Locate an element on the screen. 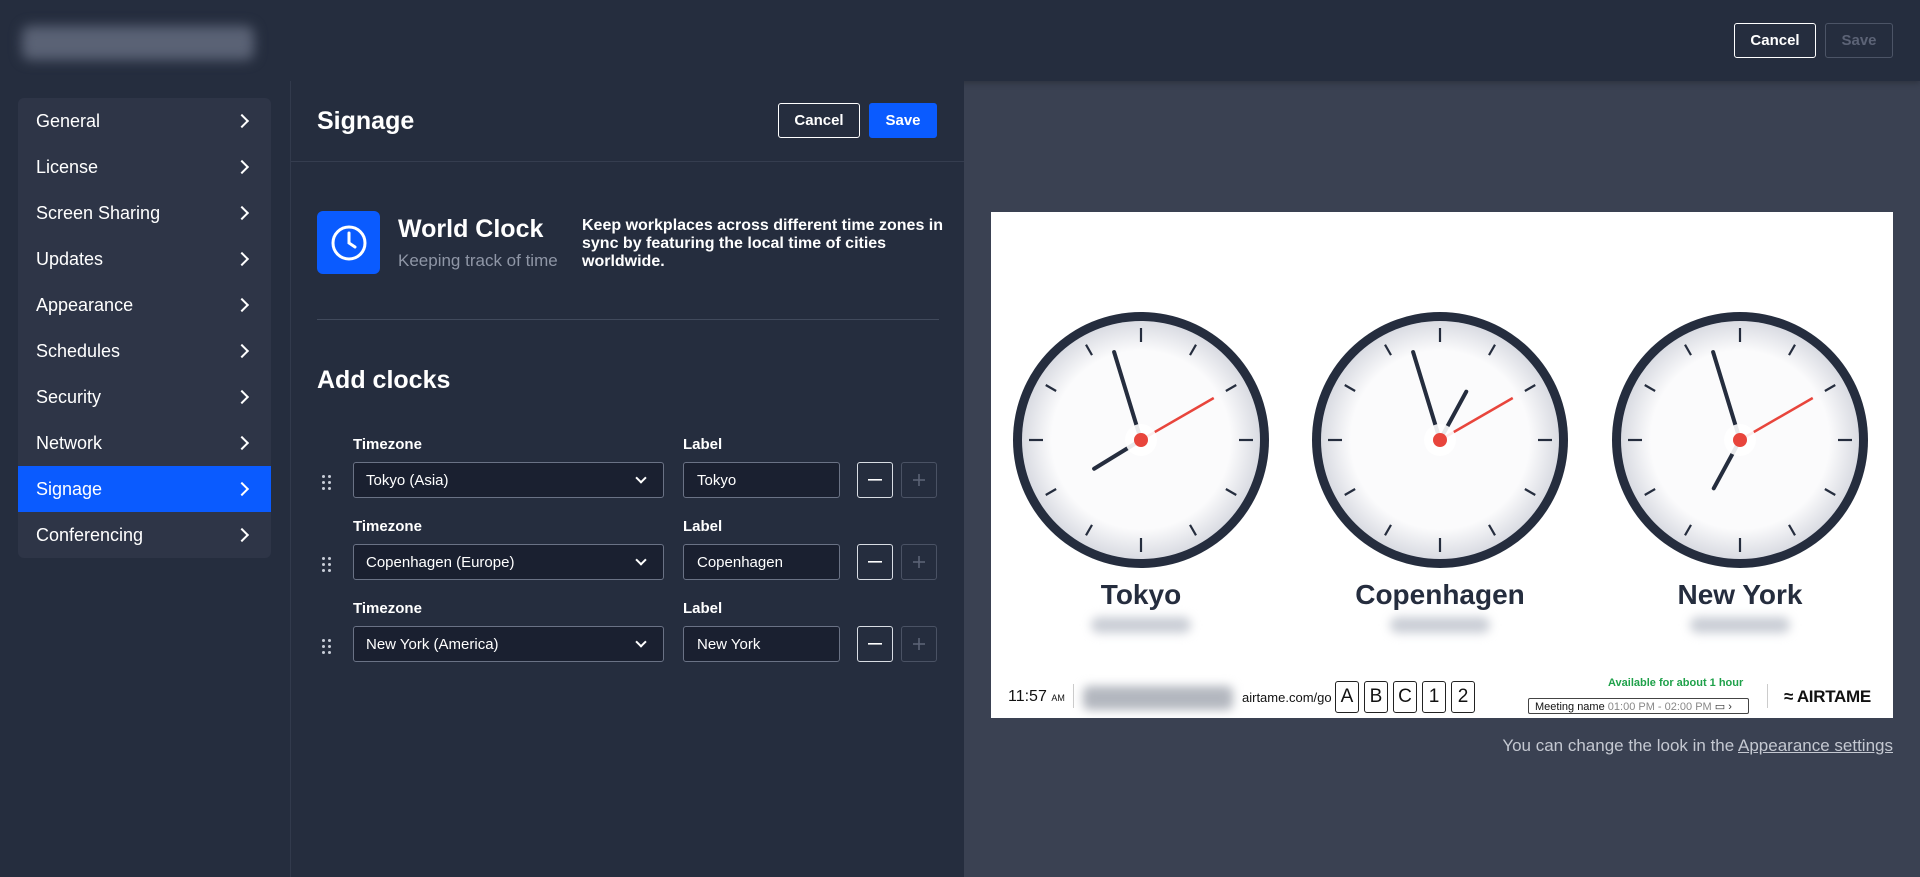 The width and height of the screenshot is (1920, 877). appearance-settings-link: Appearance settings is located at coordinates (1815, 745).